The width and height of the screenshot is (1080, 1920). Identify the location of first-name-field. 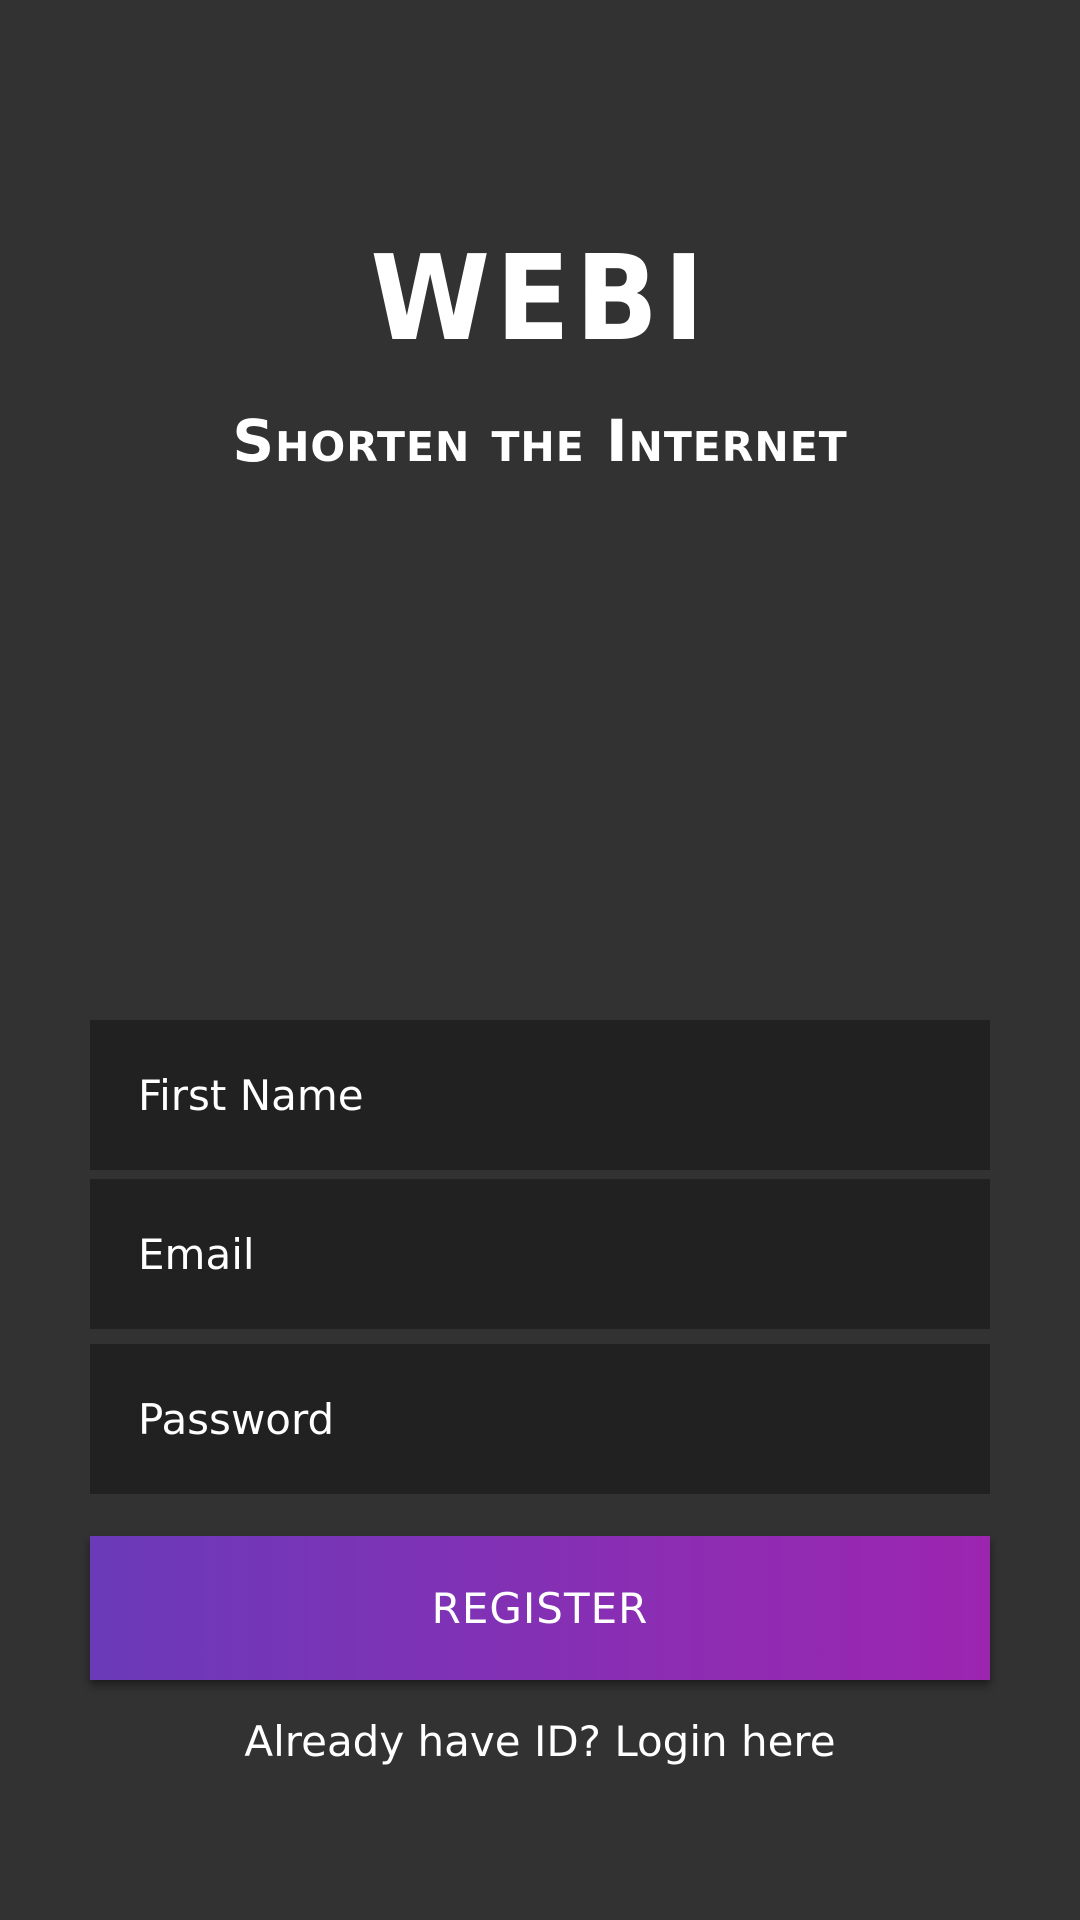
(540, 1095).